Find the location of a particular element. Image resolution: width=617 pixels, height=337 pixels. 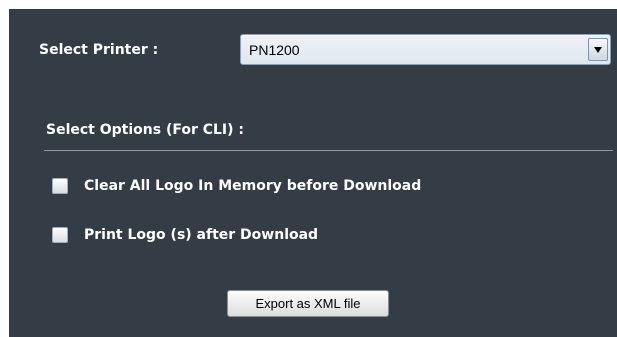

select-options-heading: Select Options (For CLI) : is located at coordinates (145, 130).